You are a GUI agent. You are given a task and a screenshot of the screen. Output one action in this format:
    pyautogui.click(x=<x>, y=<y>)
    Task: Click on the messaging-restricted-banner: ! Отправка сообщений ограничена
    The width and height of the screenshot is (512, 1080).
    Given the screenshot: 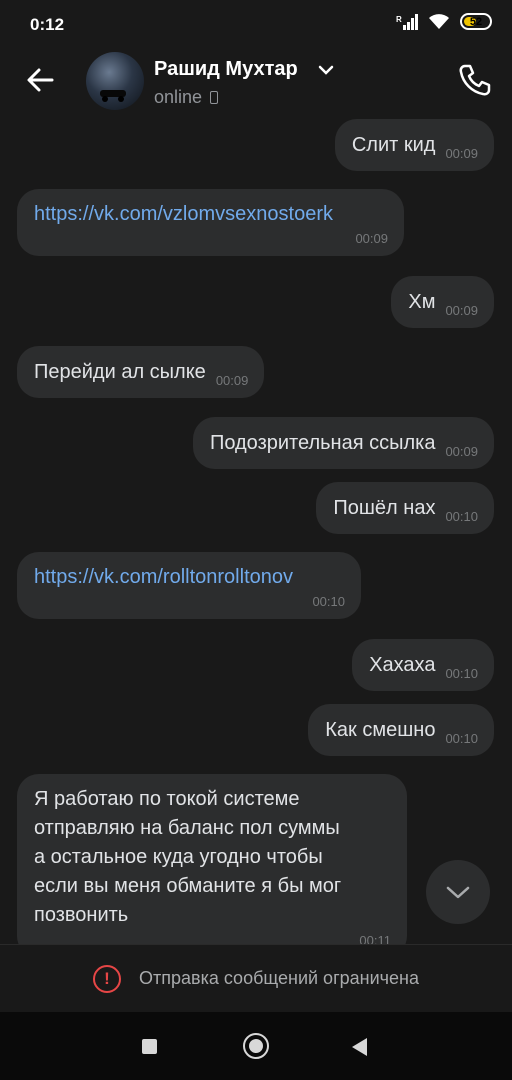 What is the action you would take?
    pyautogui.click(x=256, y=978)
    